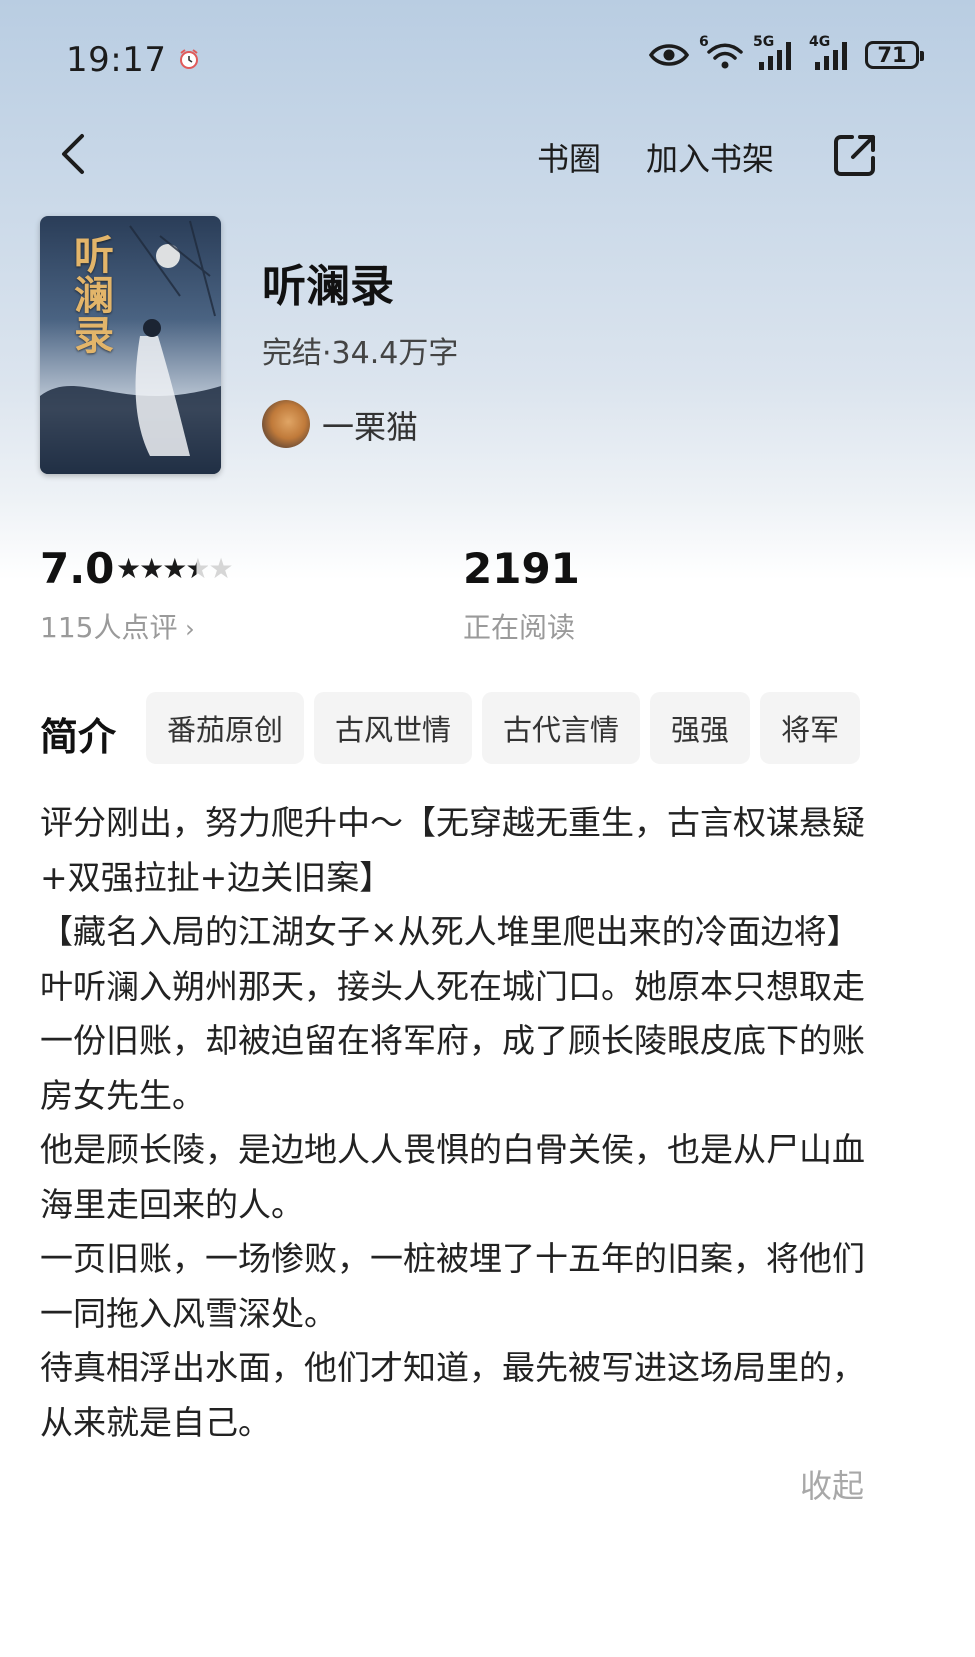  I want to click on collapse-button: 收起, so click(832, 1484).